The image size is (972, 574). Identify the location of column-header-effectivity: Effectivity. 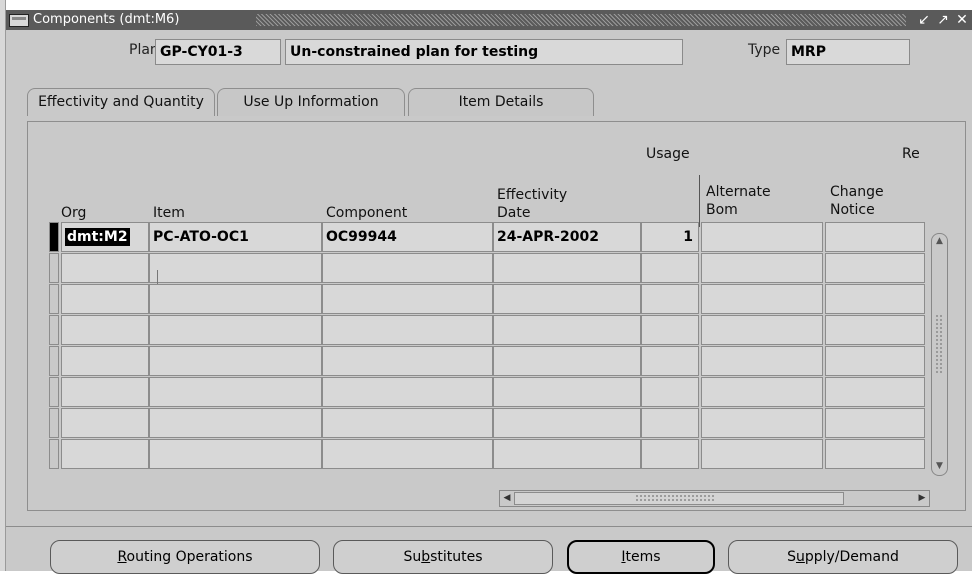
(532, 195).